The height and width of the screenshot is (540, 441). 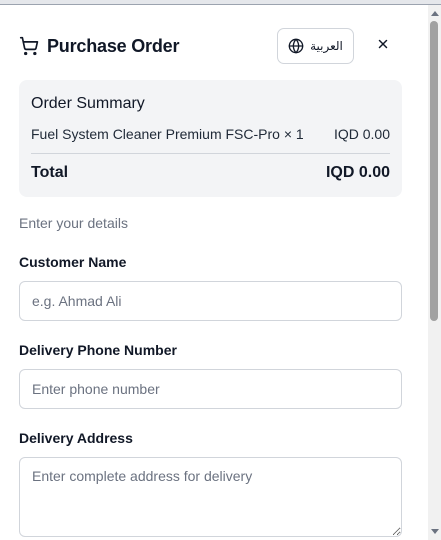 What do you see at coordinates (73, 223) in the screenshot?
I see `form-subtitle: Enter your details` at bounding box center [73, 223].